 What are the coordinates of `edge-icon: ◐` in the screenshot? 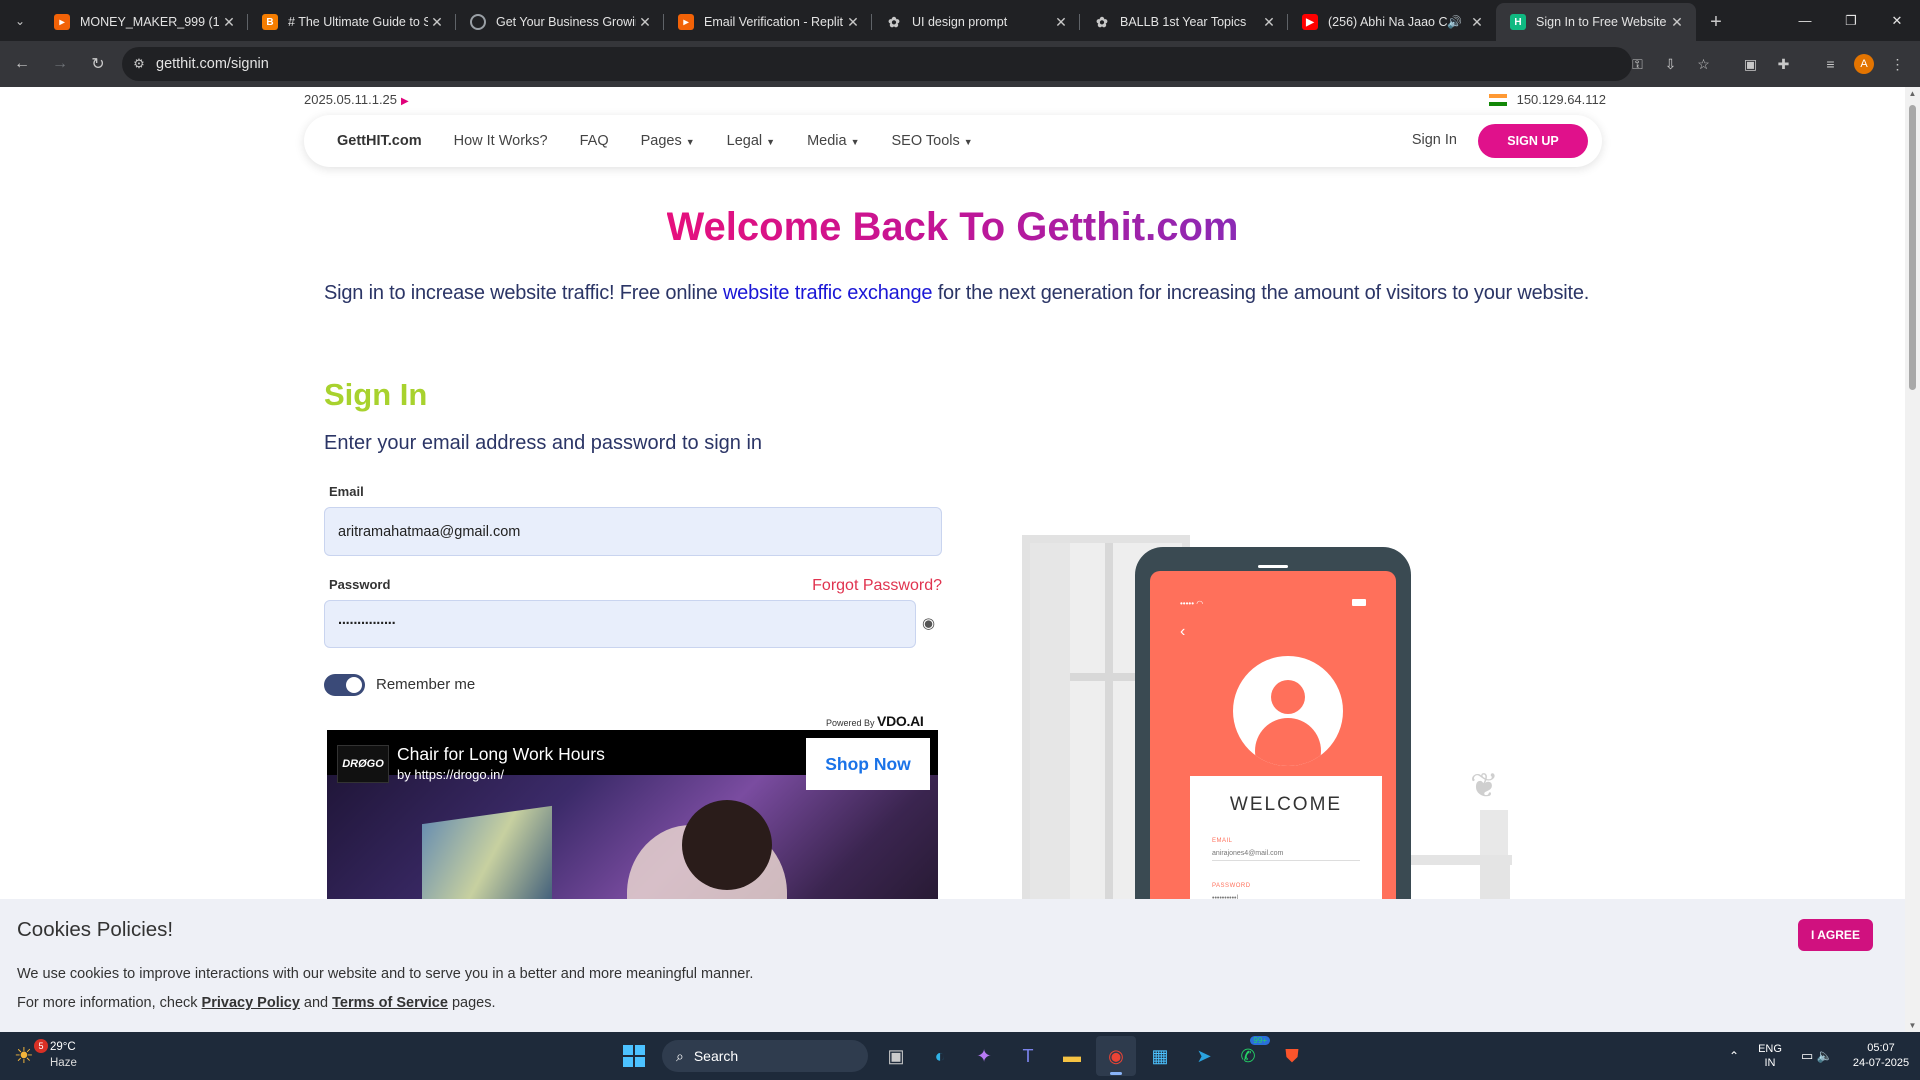 It's located at (940, 1056).